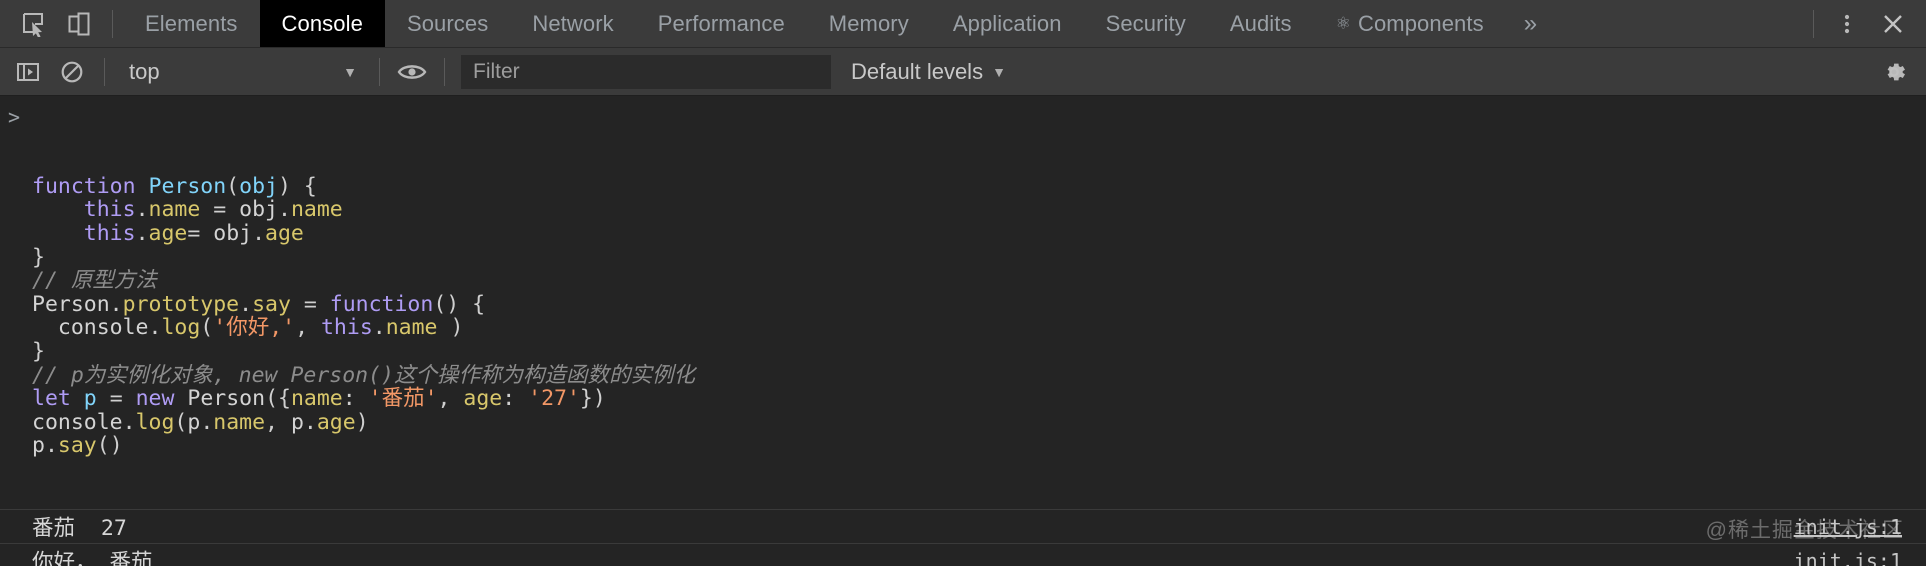  I want to click on tab-performance: Performance, so click(721, 23).